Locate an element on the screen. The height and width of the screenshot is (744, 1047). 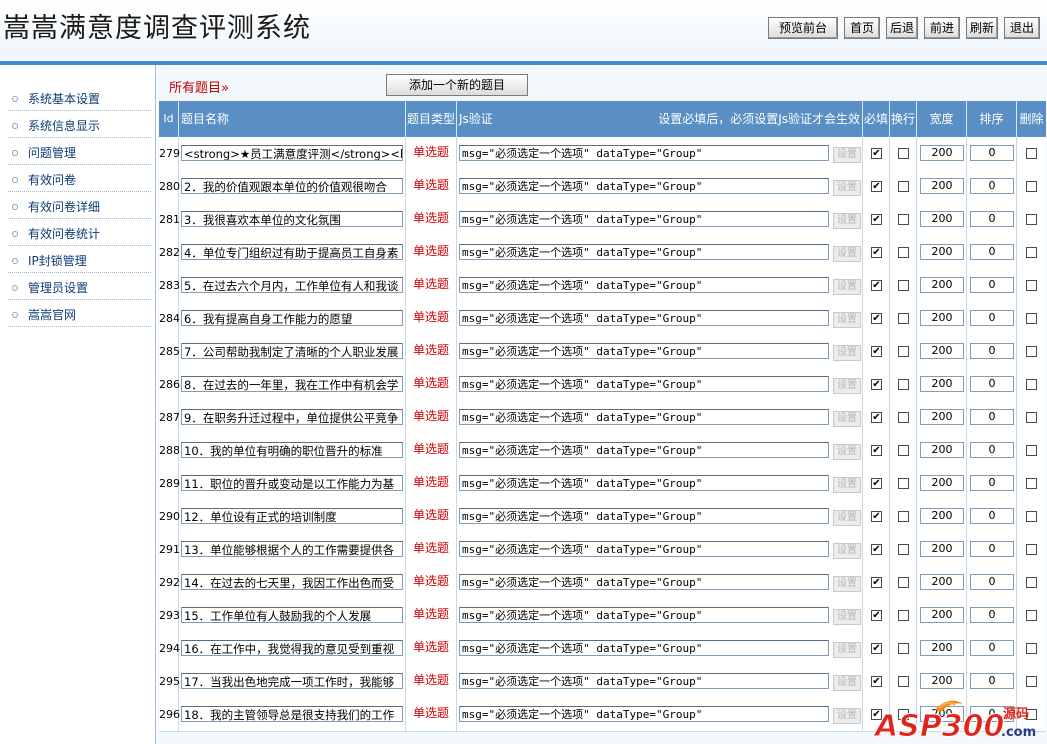
question-title-input: 17．当我出色地完成一项工作时，我能够 is located at coordinates (292, 681).